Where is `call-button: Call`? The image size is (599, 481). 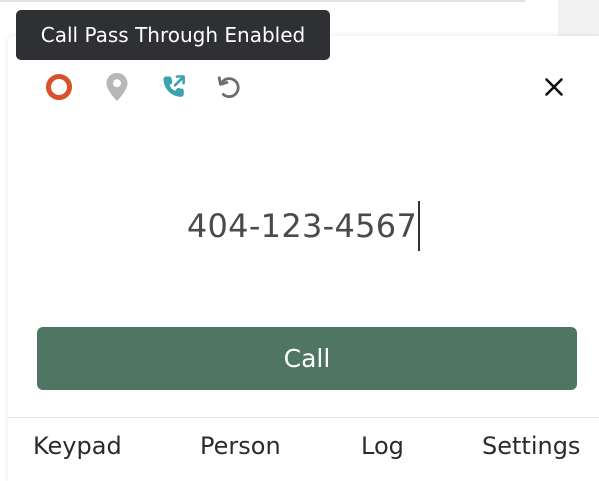 call-button: Call is located at coordinates (307, 358).